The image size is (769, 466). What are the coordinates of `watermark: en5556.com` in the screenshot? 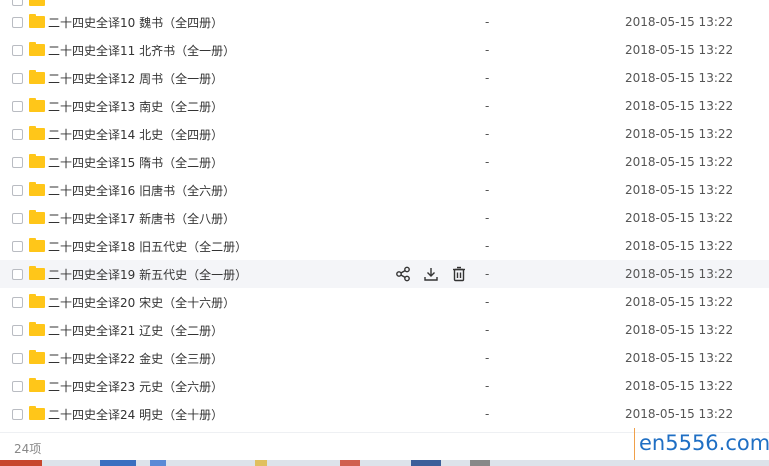 It's located at (701, 445).